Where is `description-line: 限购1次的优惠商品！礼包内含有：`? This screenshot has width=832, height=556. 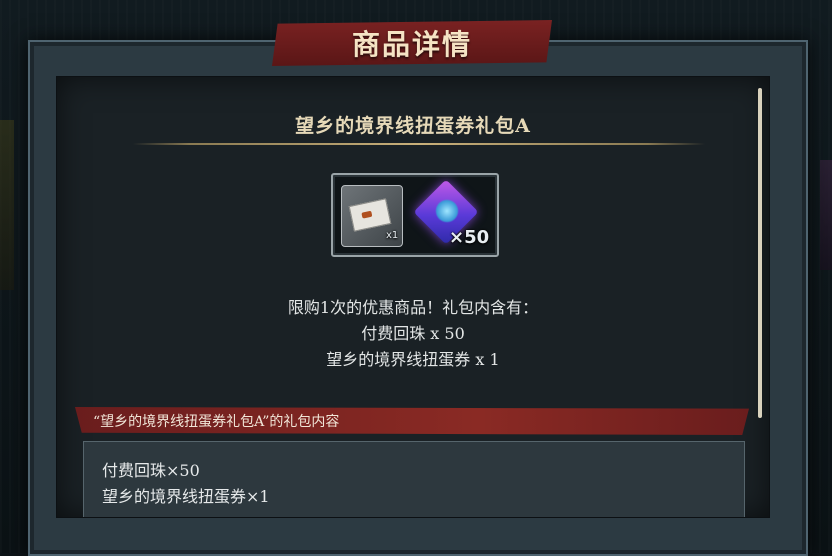 description-line: 限购1次的优惠商品！礼包内含有： is located at coordinates (413, 307).